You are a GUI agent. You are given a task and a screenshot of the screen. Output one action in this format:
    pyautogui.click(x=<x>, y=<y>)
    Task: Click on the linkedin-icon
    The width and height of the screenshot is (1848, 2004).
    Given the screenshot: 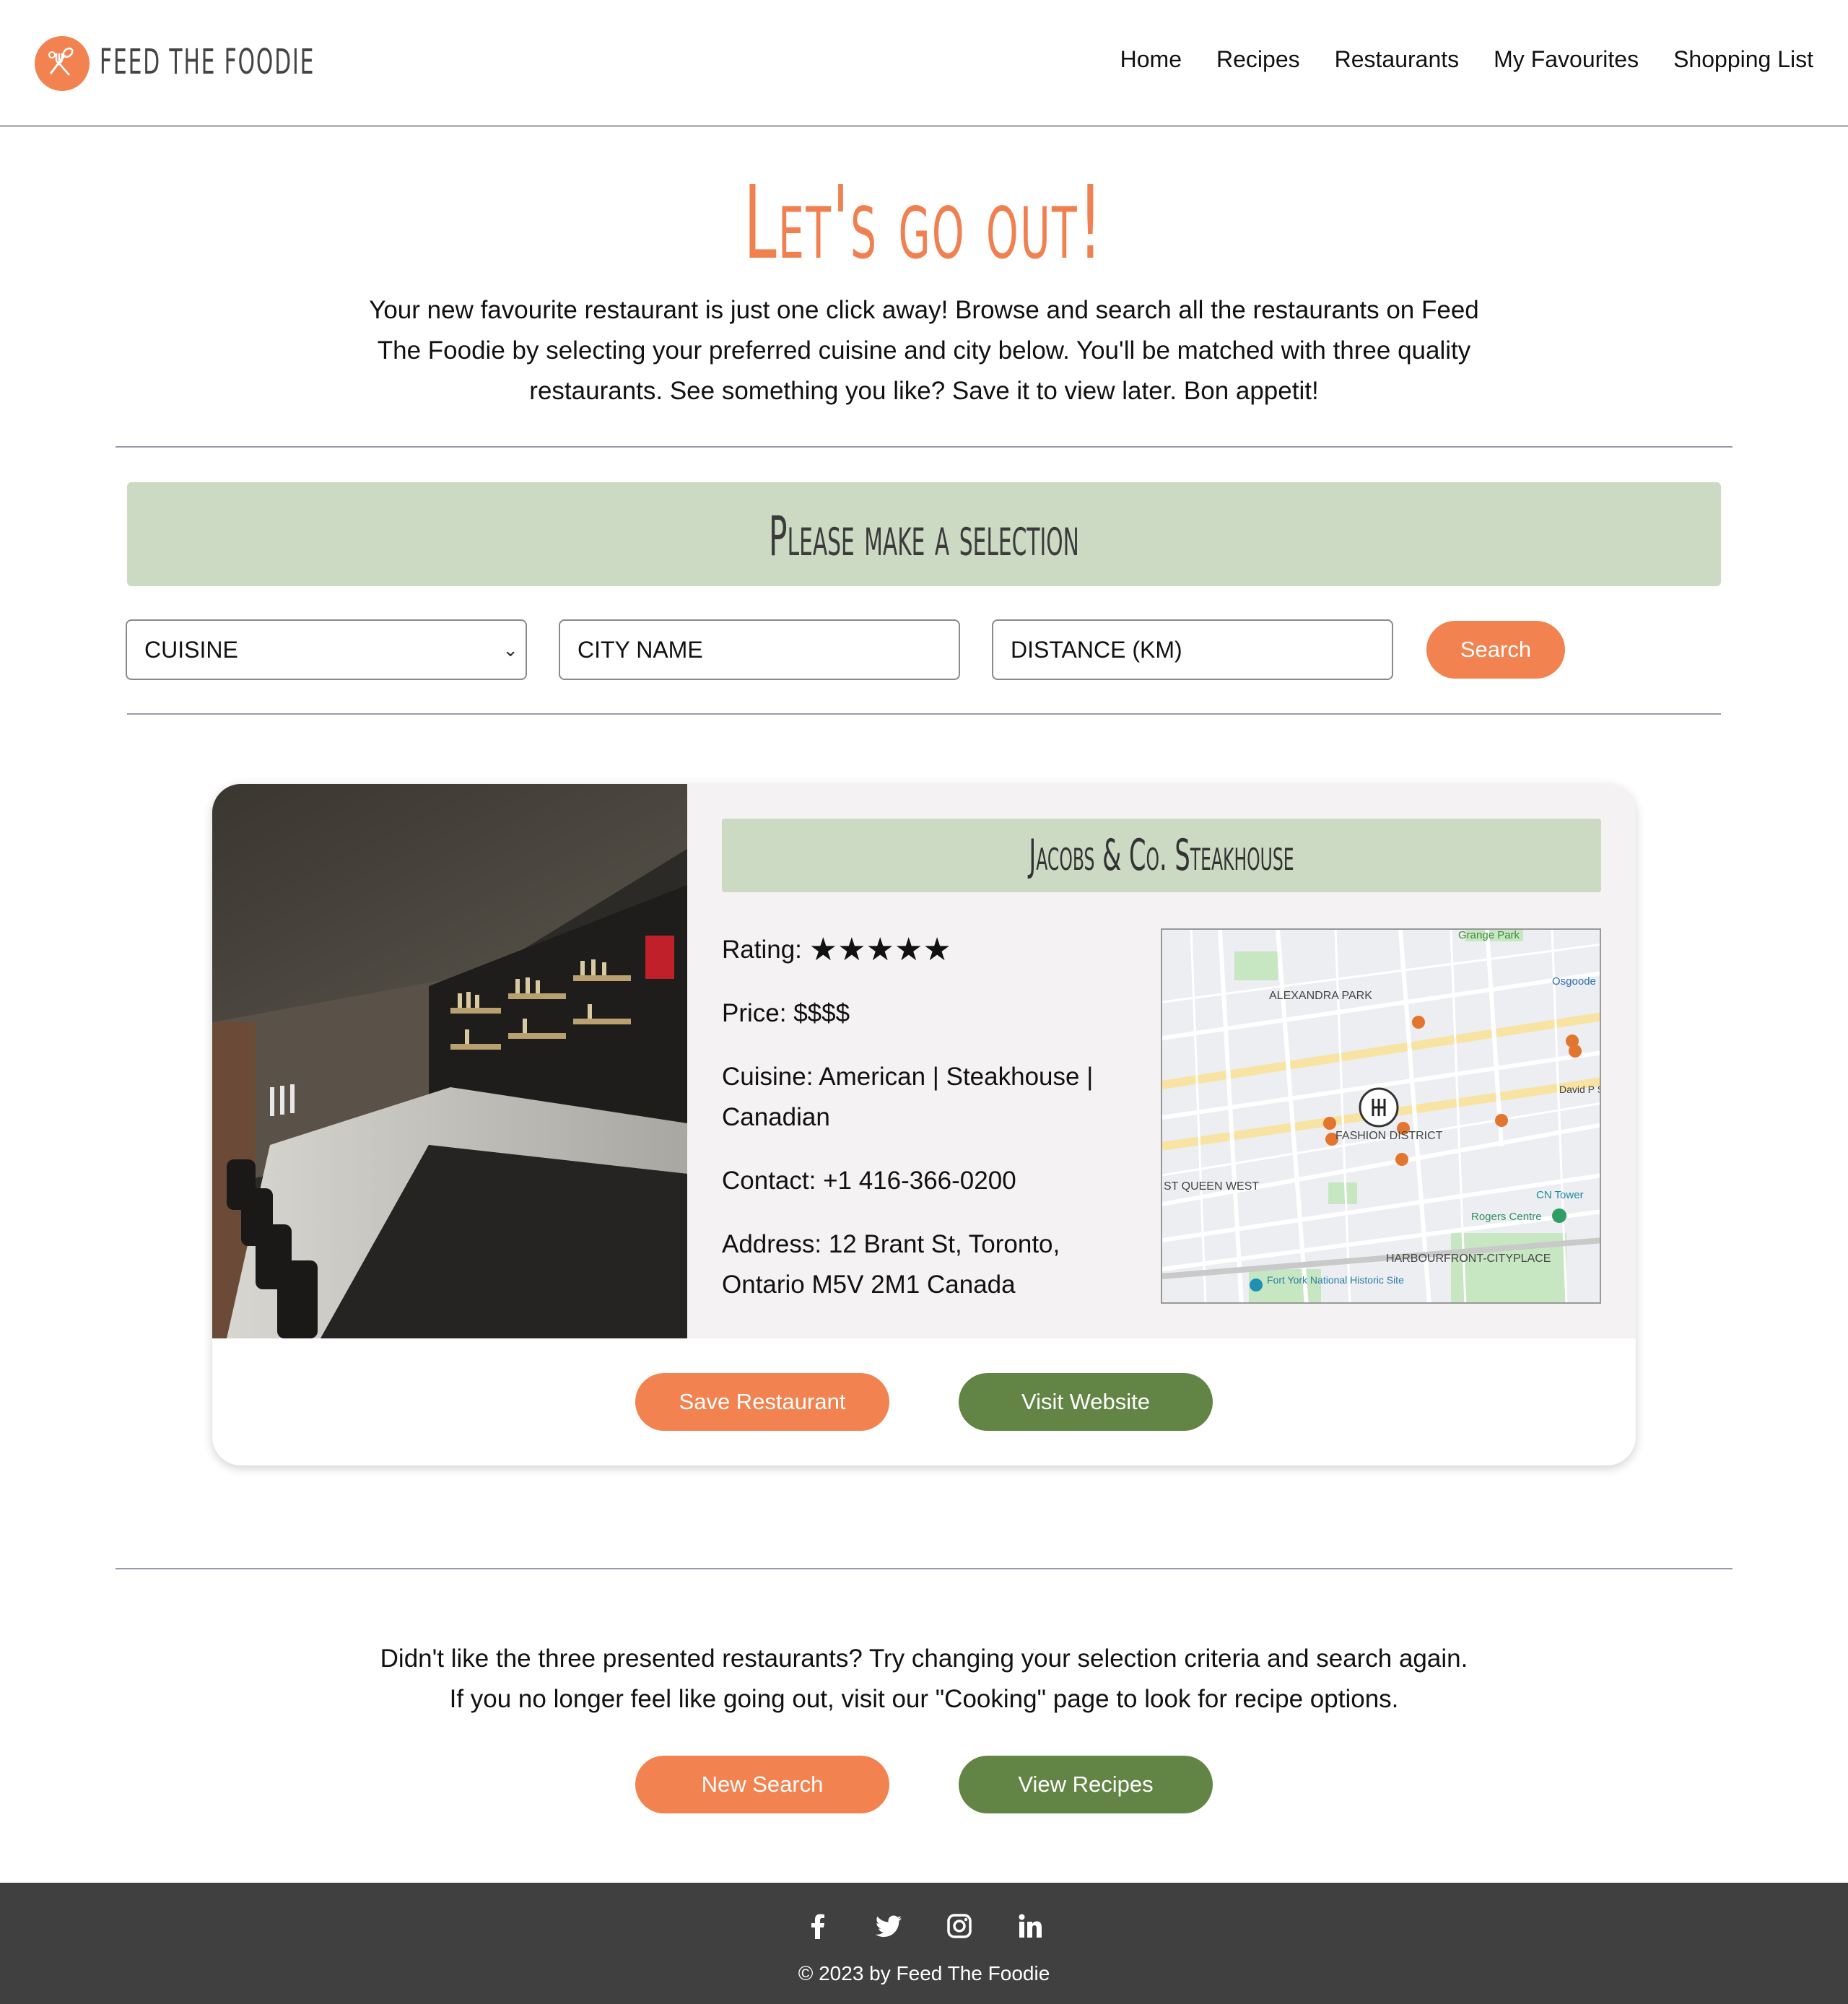 What is the action you would take?
    pyautogui.click(x=1030, y=1926)
    